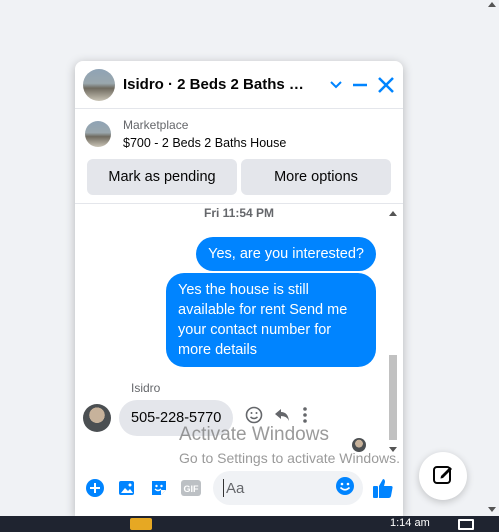 The image size is (499, 532). Describe the element at coordinates (239, 178) in the screenshot. I see `listing-actions: Mark as pending More options` at that location.